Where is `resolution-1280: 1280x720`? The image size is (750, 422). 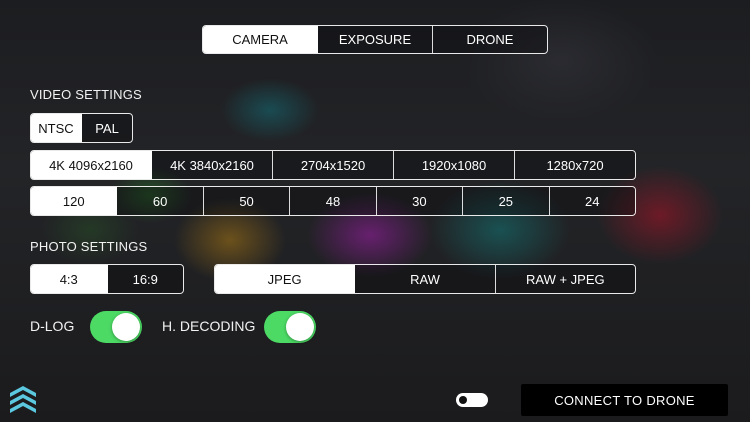 resolution-1280: 1280x720 is located at coordinates (575, 165).